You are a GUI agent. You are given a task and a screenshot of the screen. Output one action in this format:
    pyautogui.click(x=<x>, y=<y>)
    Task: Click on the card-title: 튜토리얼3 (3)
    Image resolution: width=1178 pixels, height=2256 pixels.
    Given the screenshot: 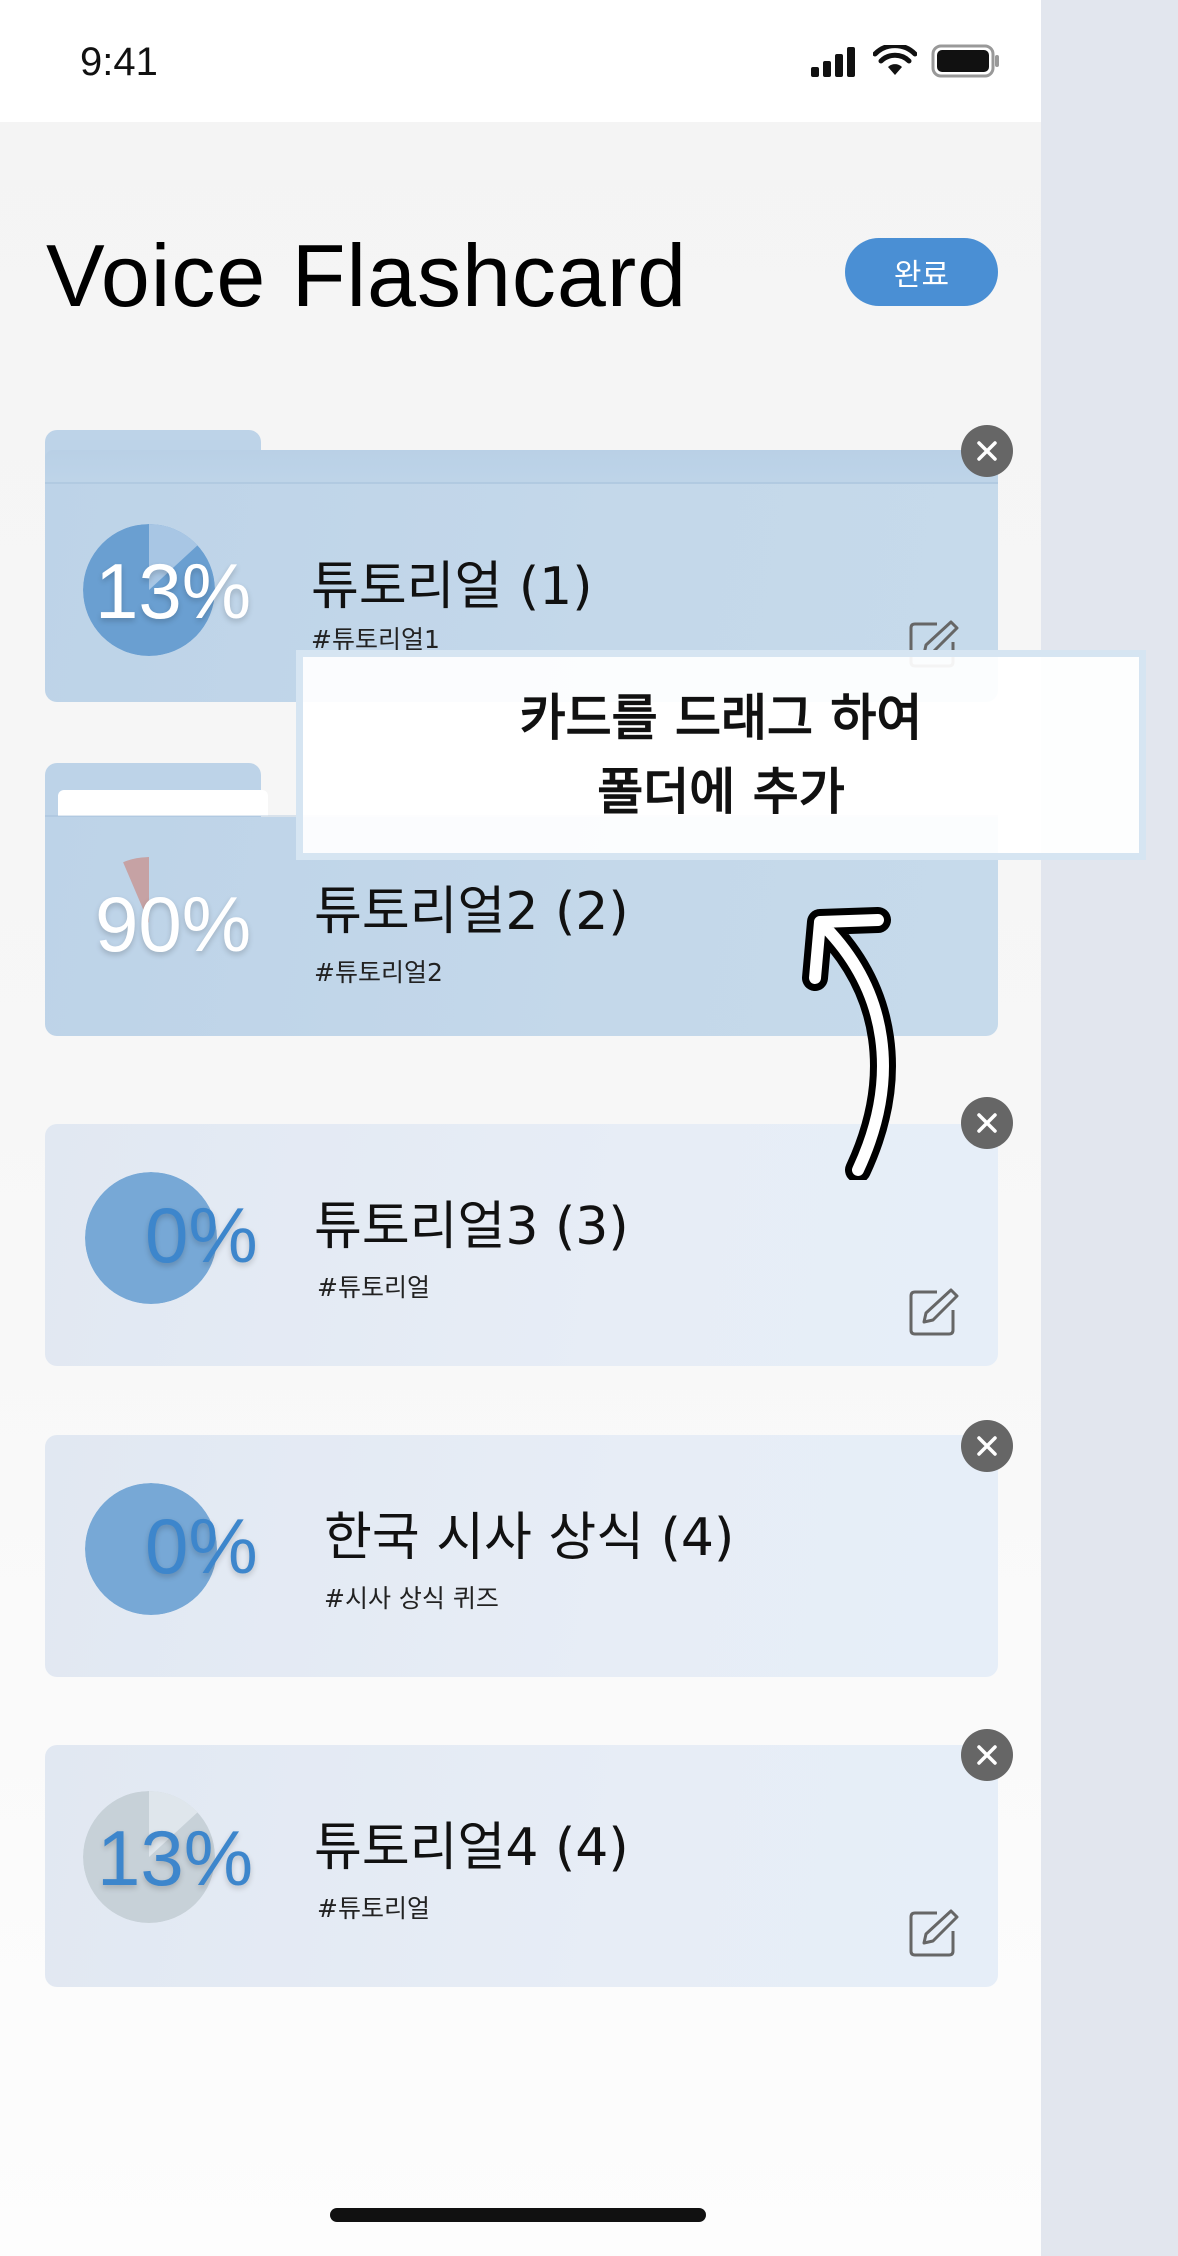 What is the action you would take?
    pyautogui.click(x=471, y=1227)
    